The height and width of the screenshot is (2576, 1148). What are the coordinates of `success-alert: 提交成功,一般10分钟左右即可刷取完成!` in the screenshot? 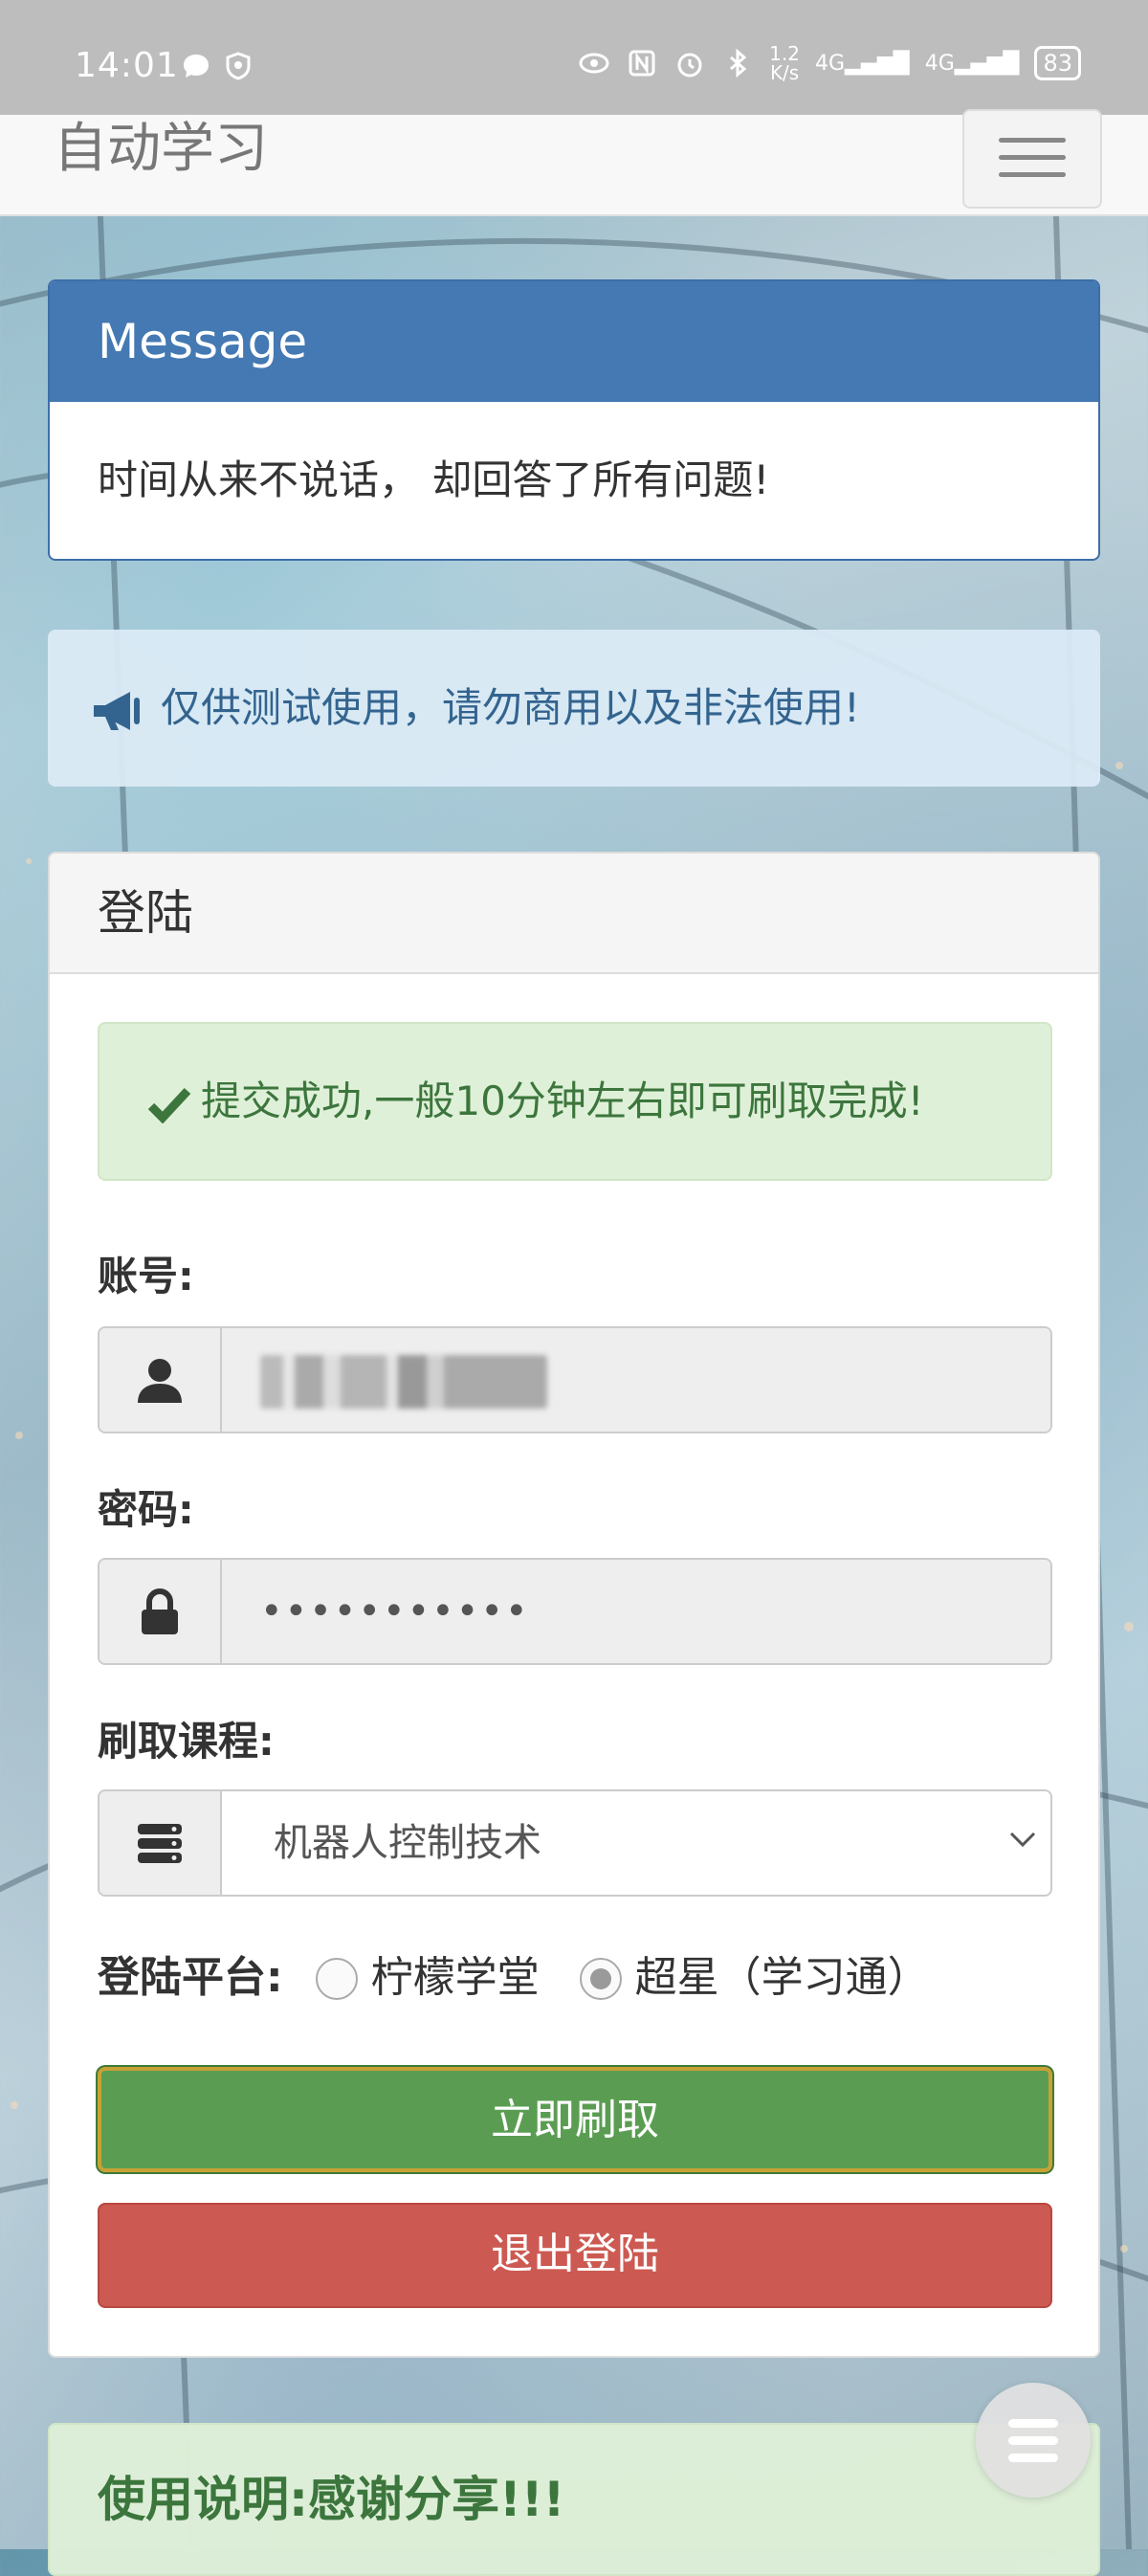 It's located at (575, 1101).